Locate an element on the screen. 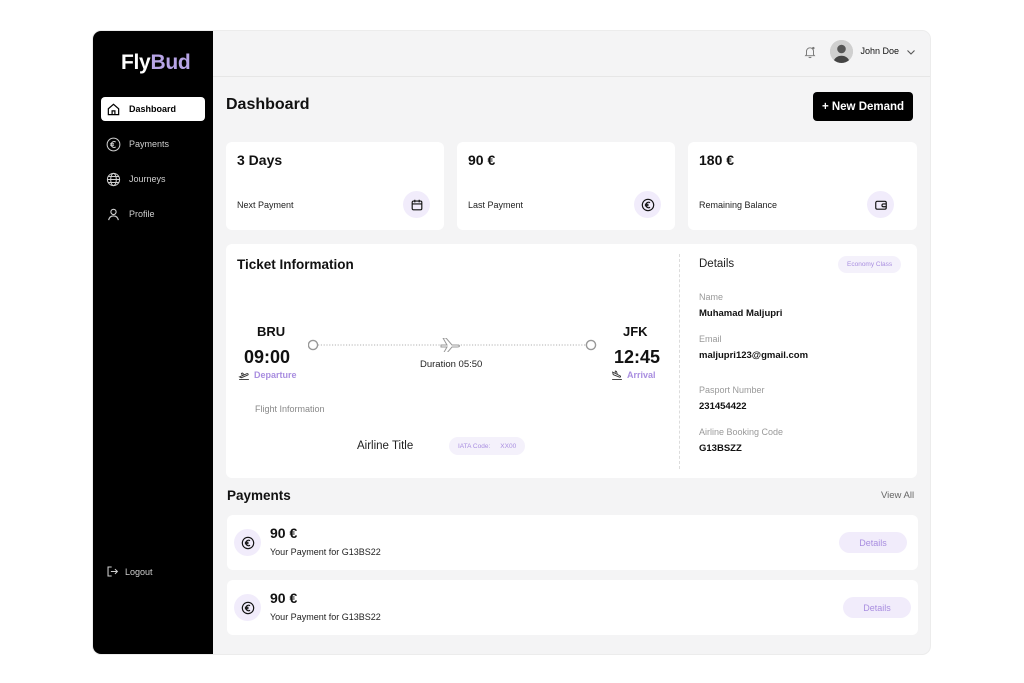 This screenshot has height=683, width=1024. flight-information-label: Flight Information is located at coordinates (290, 409).